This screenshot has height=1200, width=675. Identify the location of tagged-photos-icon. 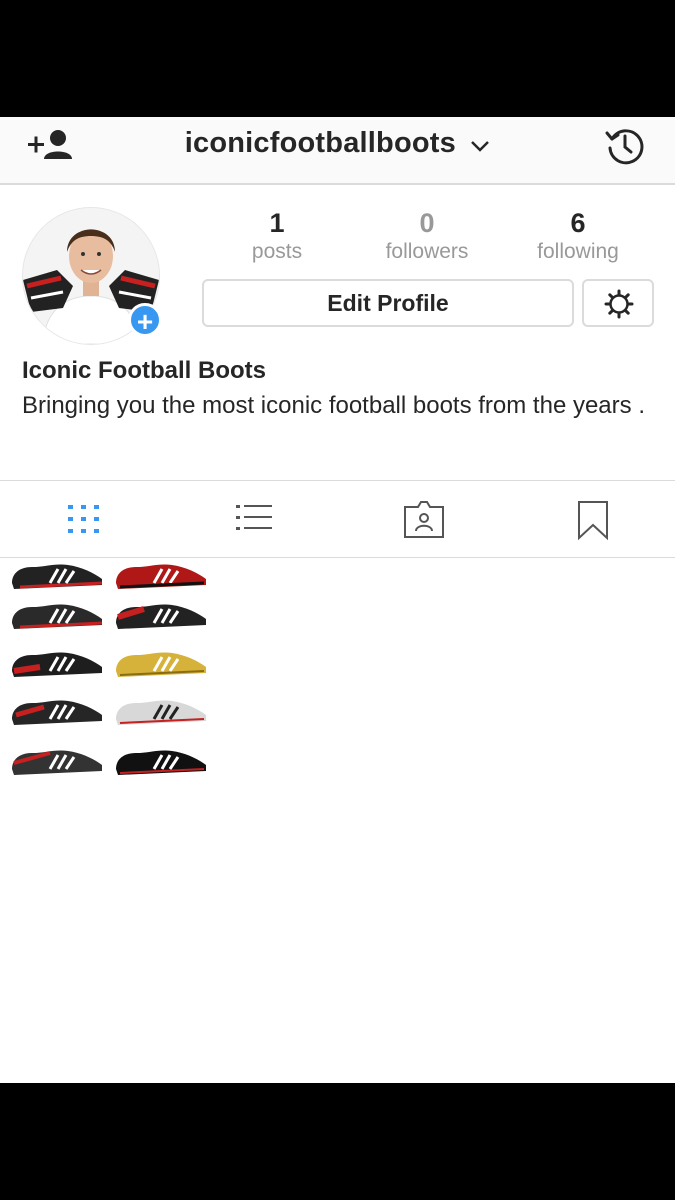
(424, 519).